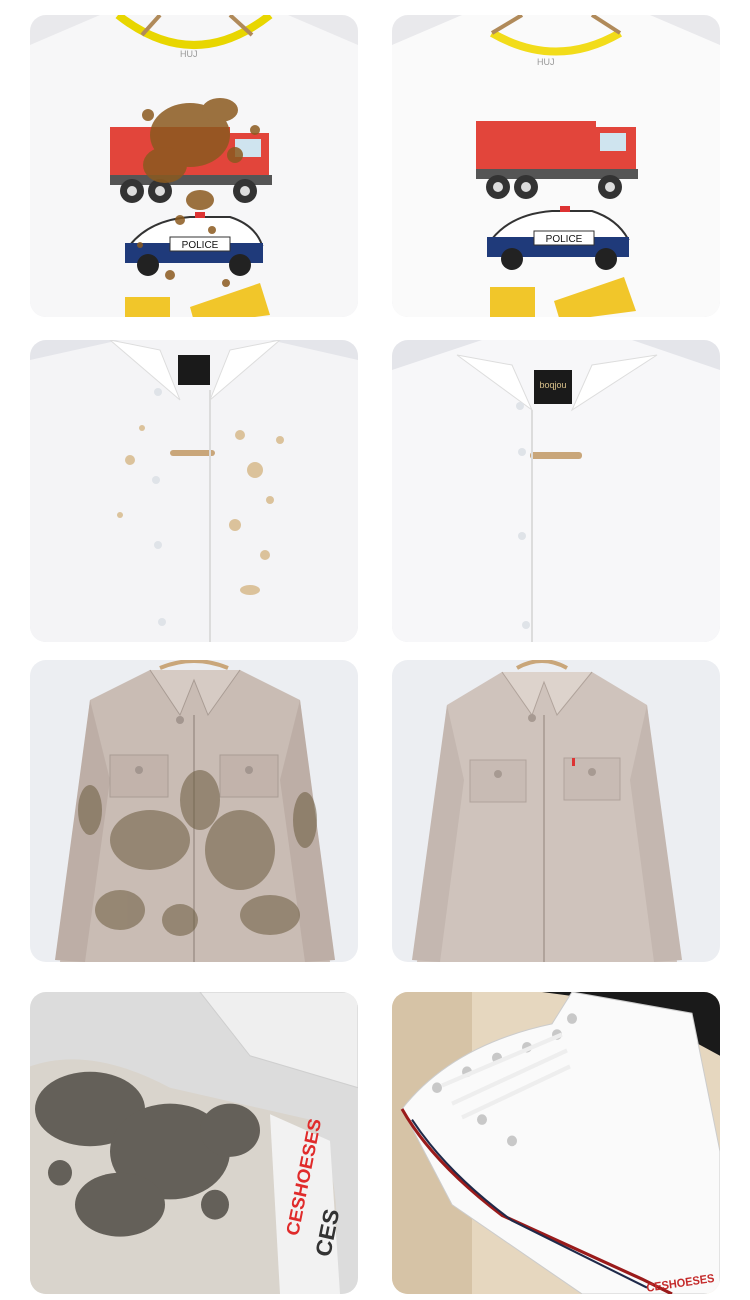 The width and height of the screenshot is (750, 1300). I want to click on white-shirt-after-image: boqjou, so click(556, 491).